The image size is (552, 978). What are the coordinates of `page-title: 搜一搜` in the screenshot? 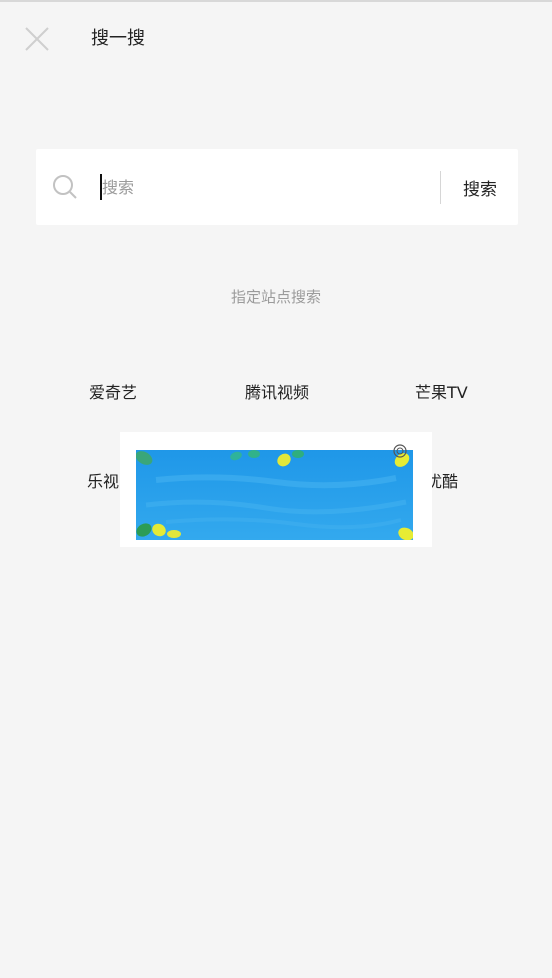 It's located at (118, 38).